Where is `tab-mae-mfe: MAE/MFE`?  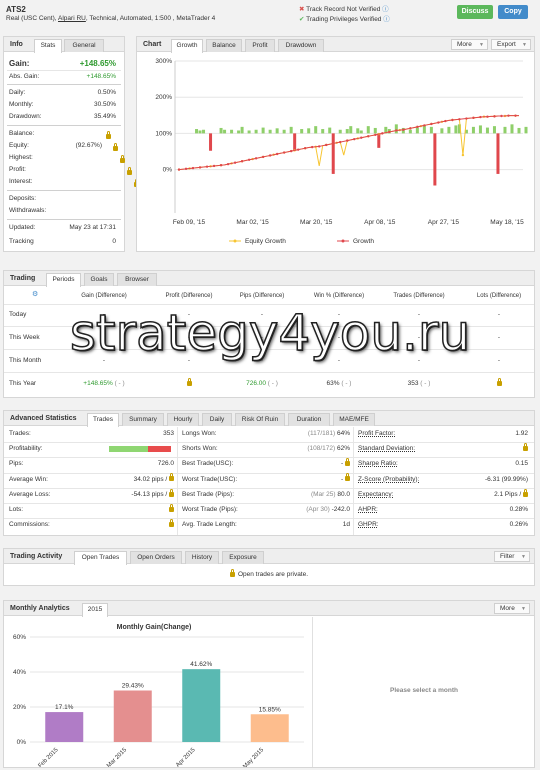
tab-mae-mfe: MAE/MFE is located at coordinates (354, 419).